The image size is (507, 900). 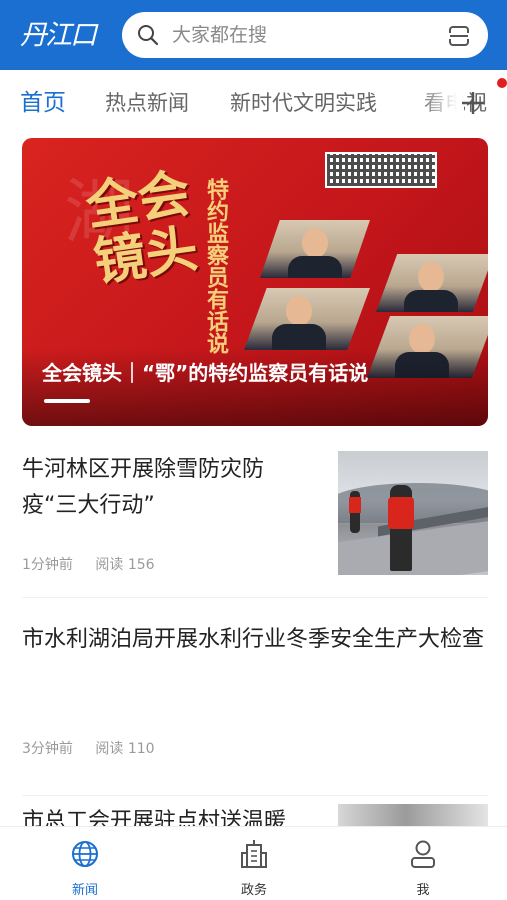 I want to click on banner-caption: 全会镜头｜“鄂”的特约监察员有话说, so click(x=205, y=373).